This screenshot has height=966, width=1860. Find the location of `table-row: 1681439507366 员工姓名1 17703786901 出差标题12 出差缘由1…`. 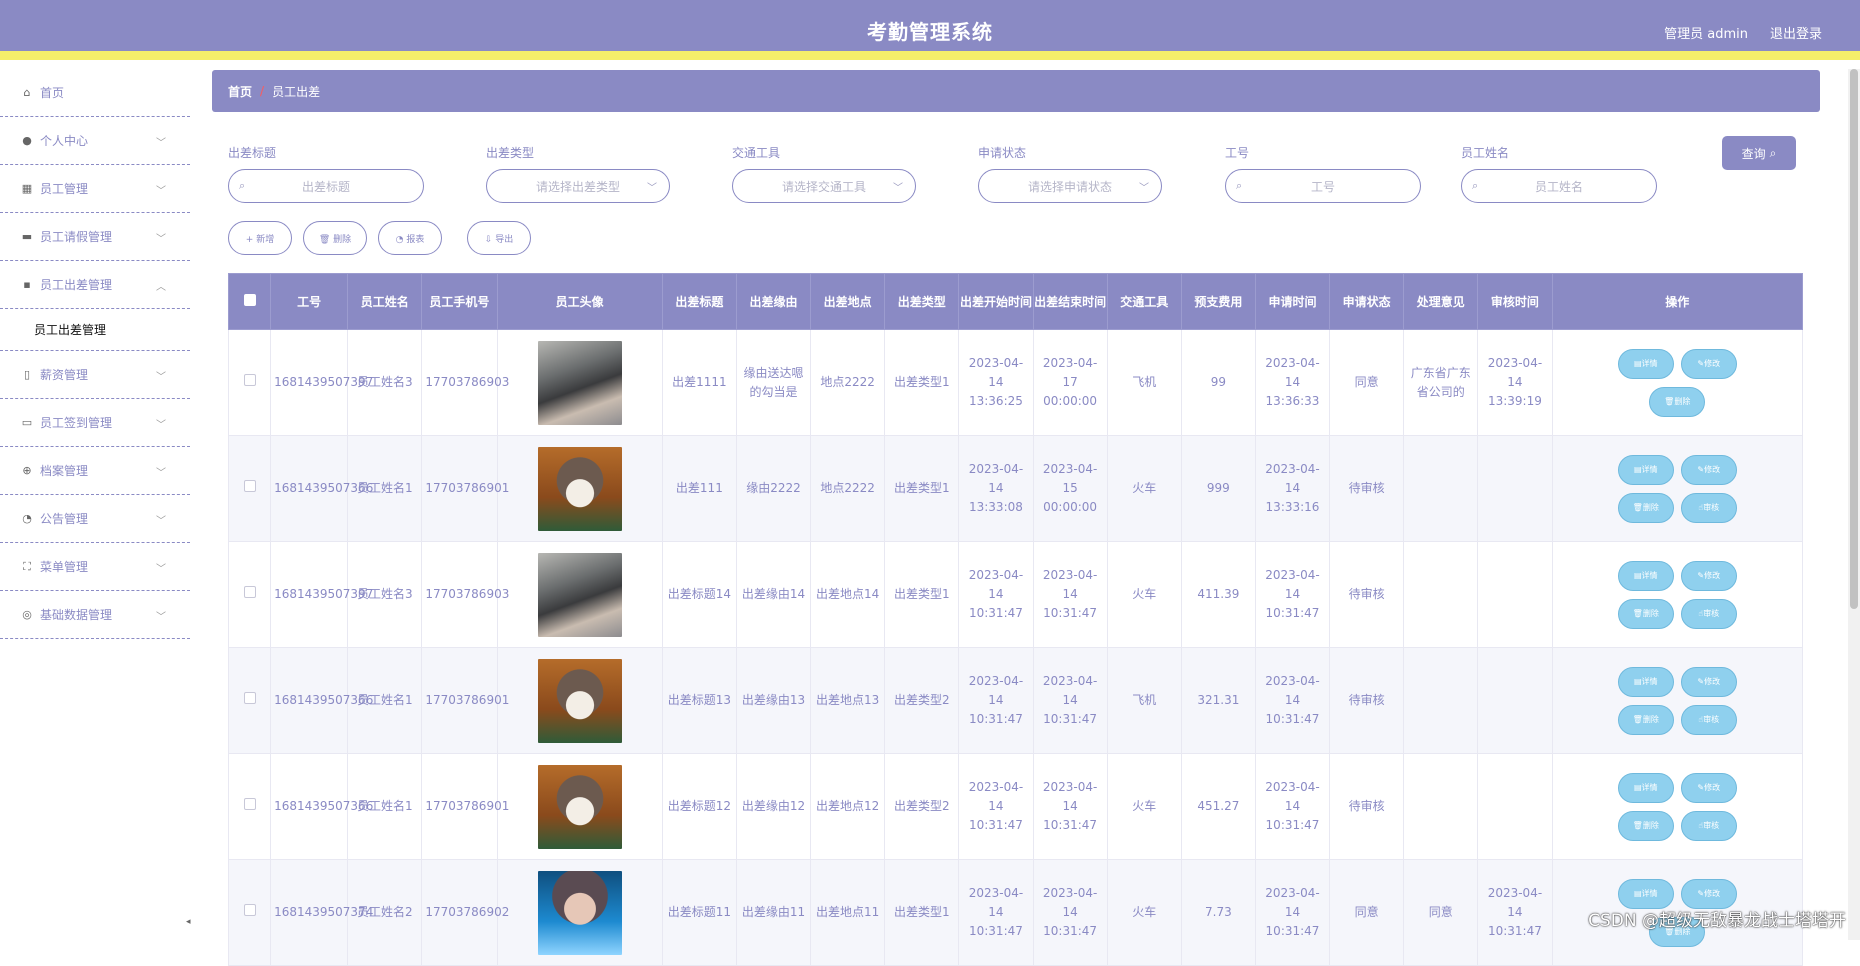

table-row: 1681439507366 员工姓名1 17703786901 出差标题12 出差缘由1… is located at coordinates (1015, 806).